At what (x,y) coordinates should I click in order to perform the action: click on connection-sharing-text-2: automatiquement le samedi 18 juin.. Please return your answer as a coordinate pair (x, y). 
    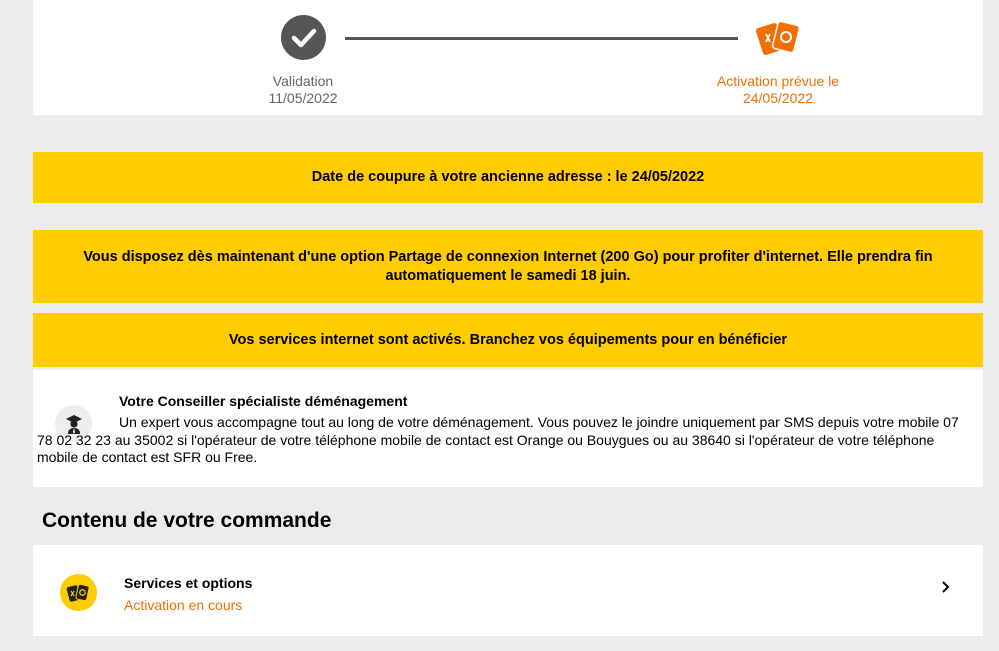
    Looking at the image, I should click on (508, 275).